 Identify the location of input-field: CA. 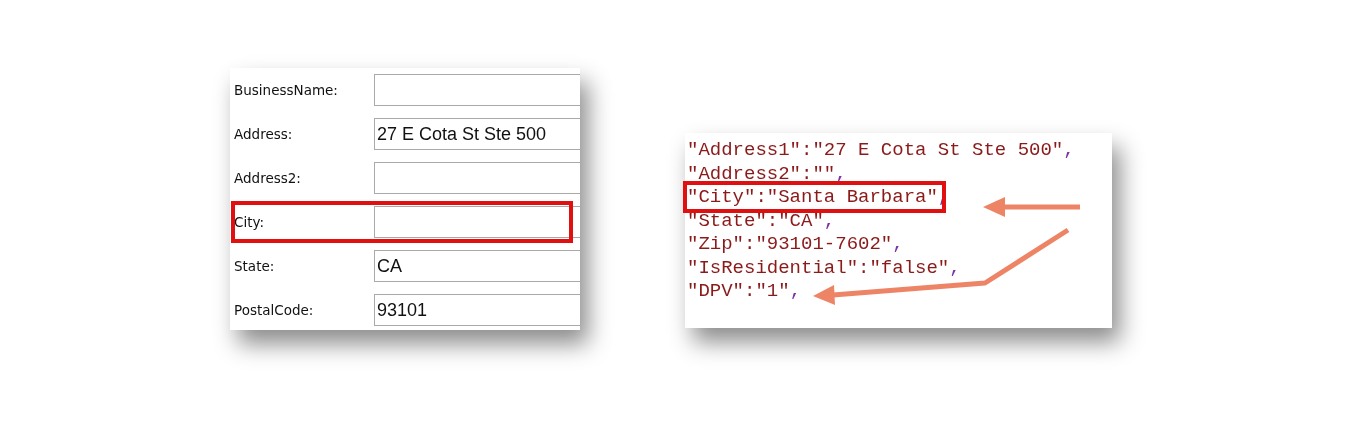
(477, 266).